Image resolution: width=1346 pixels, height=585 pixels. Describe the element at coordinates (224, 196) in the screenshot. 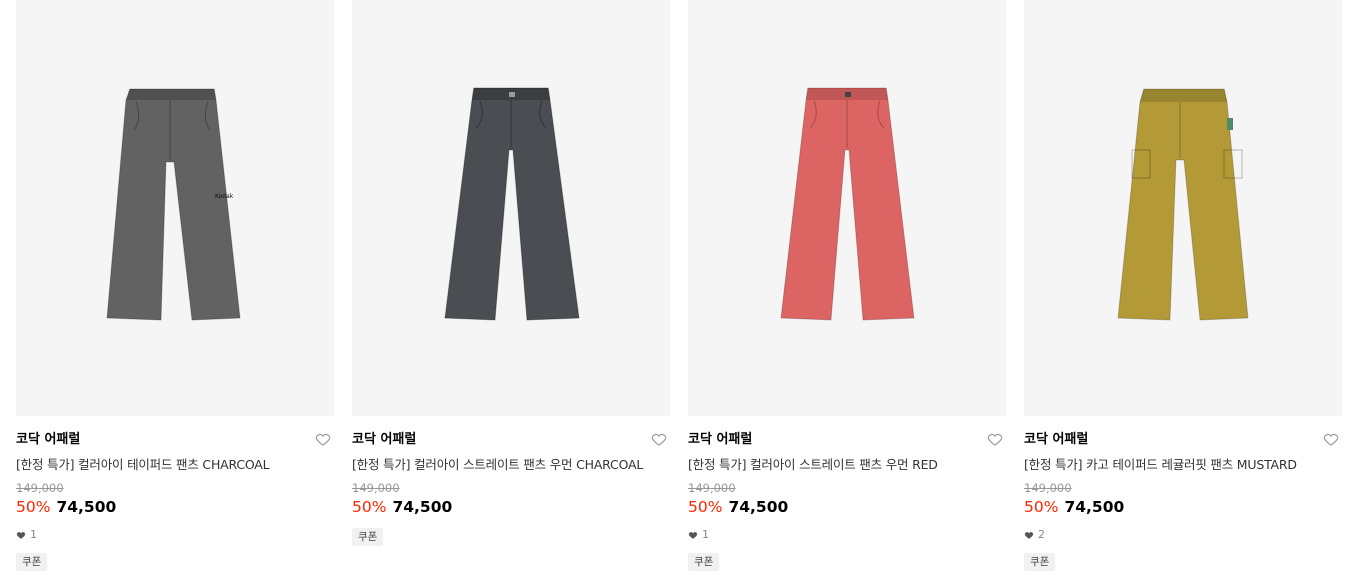

I see `svg-text: Kodak` at that location.